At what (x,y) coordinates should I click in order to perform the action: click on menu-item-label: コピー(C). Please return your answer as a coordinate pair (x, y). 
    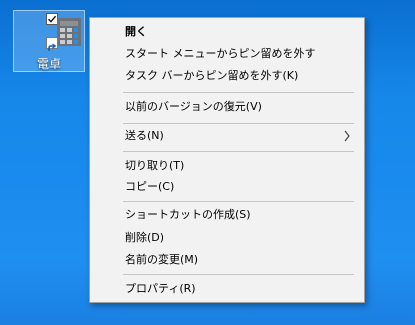
    Looking at the image, I should click on (150, 186).